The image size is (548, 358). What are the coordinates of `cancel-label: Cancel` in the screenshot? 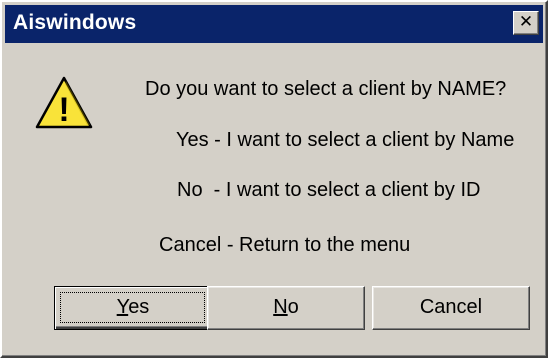 It's located at (451, 307).